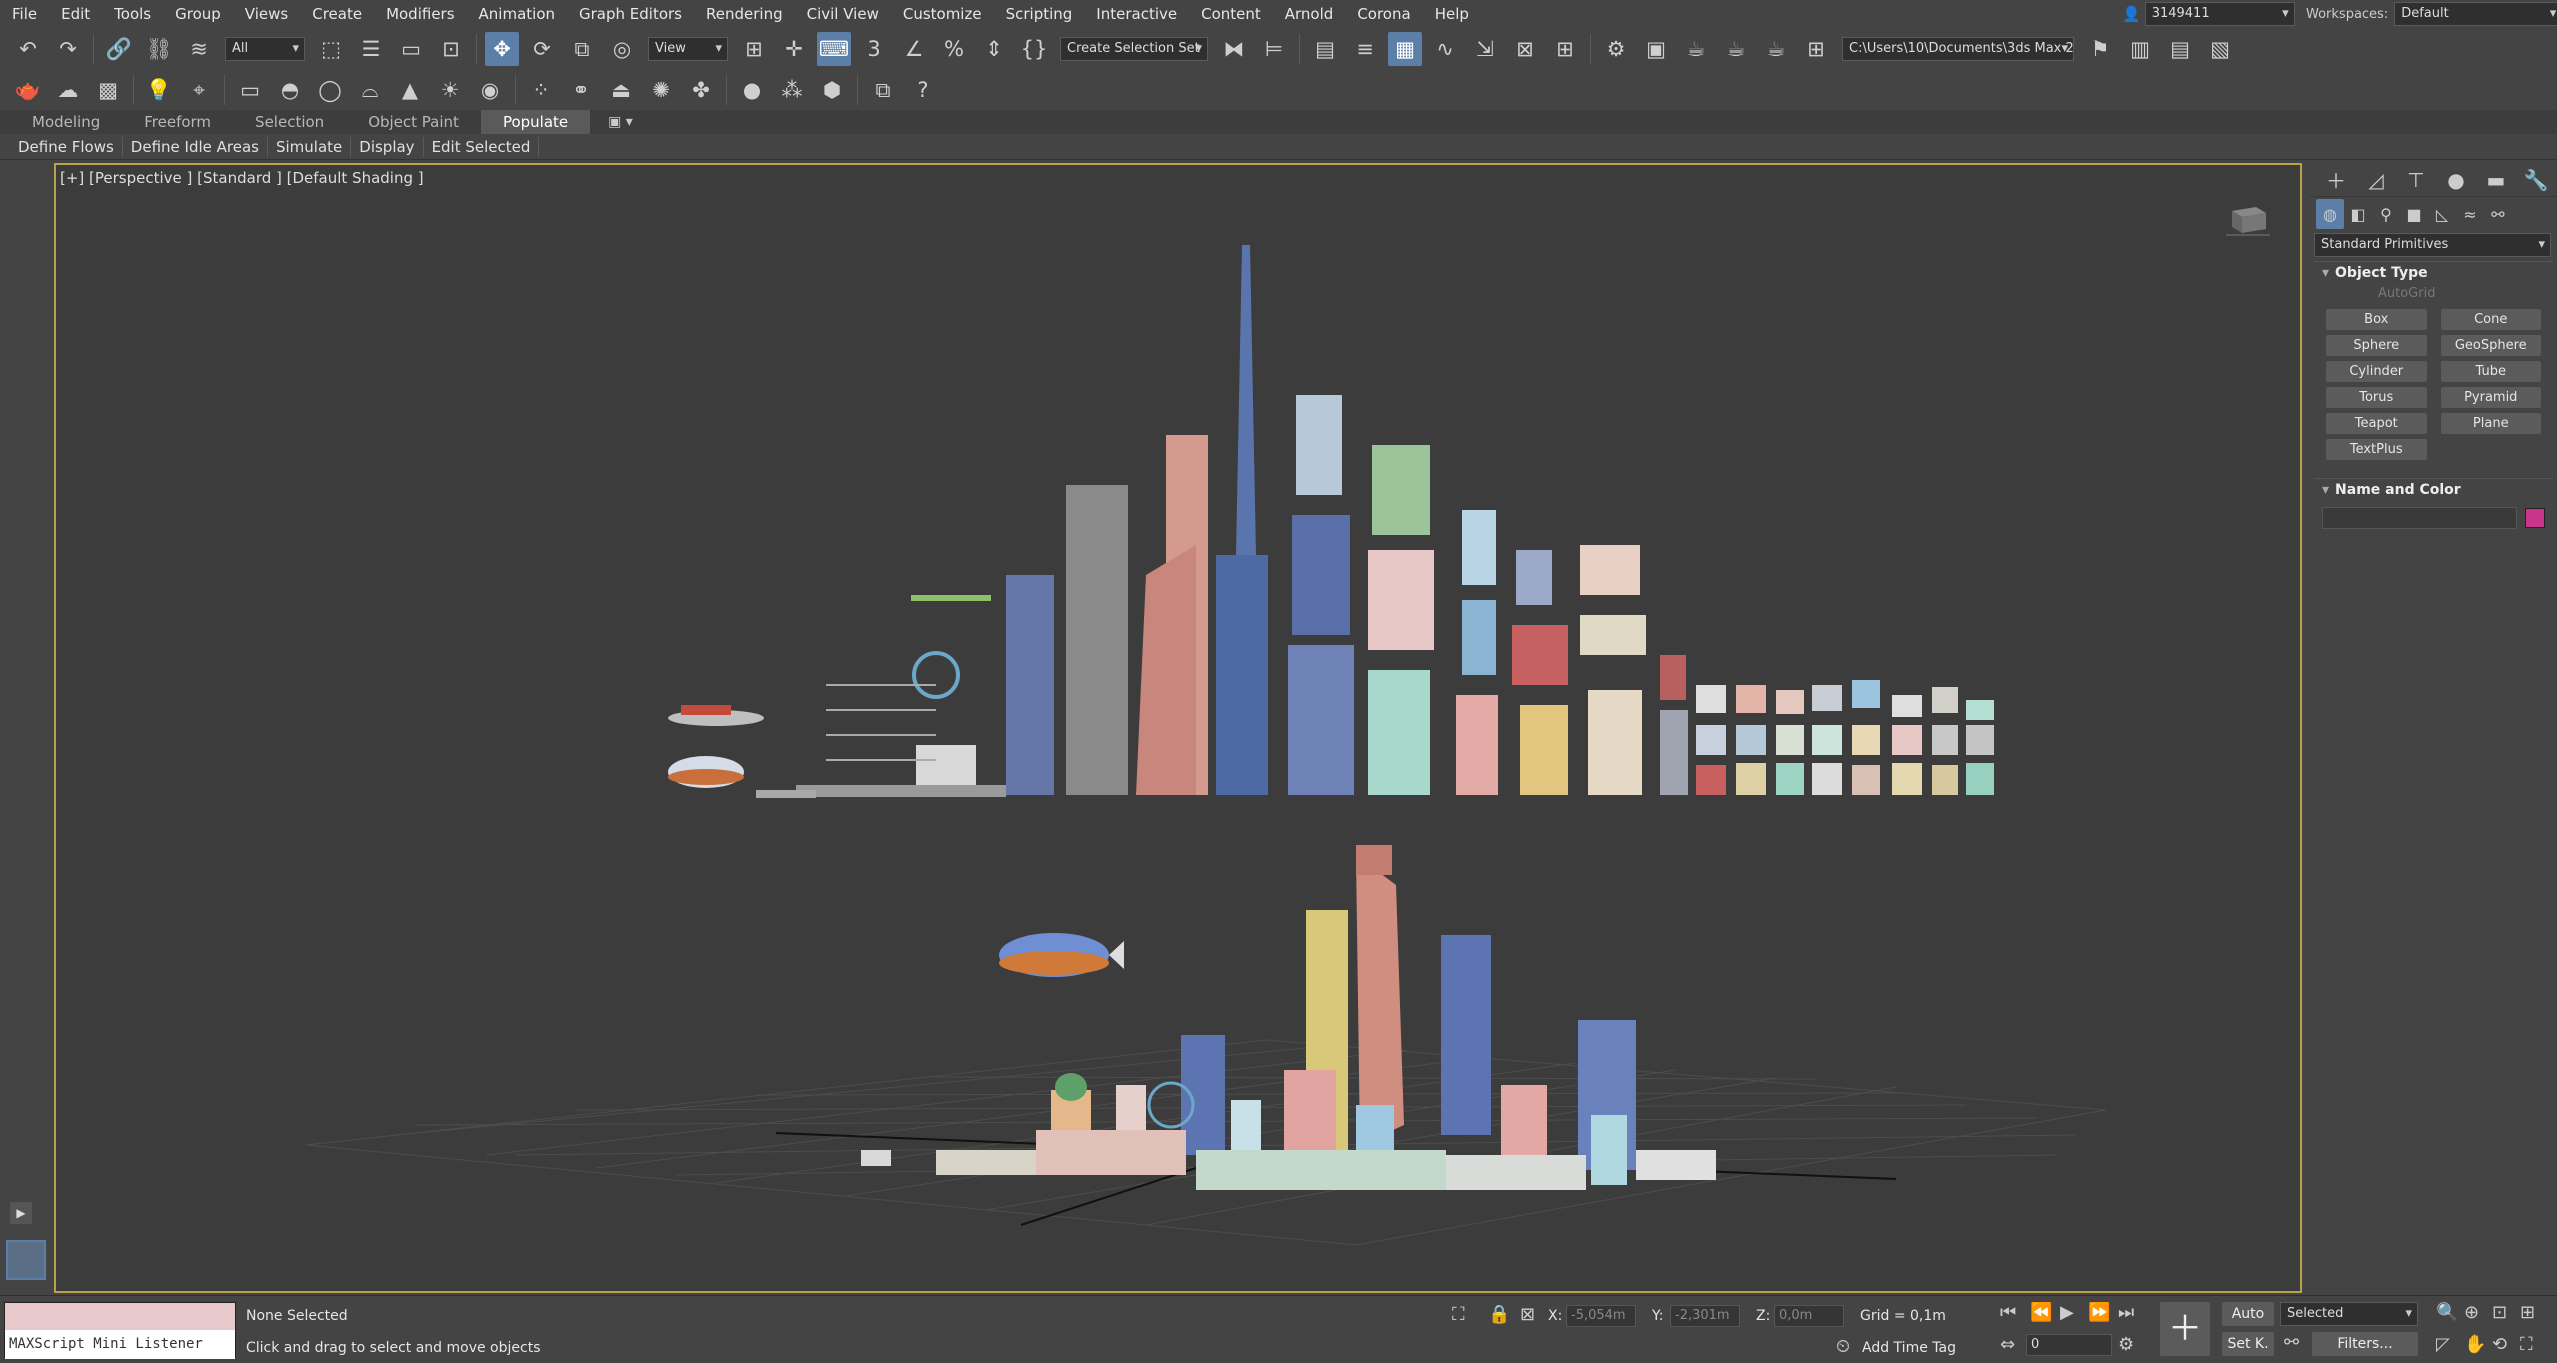 This screenshot has height=1363, width=2557. Describe the element at coordinates (1527, 1314) in the screenshot. I see `absolute-mode-icon: ⊠` at that location.